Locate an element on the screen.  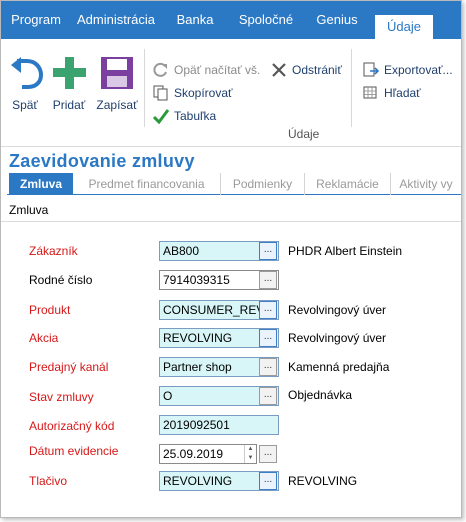
floppy-disk-icon is located at coordinates (117, 73).